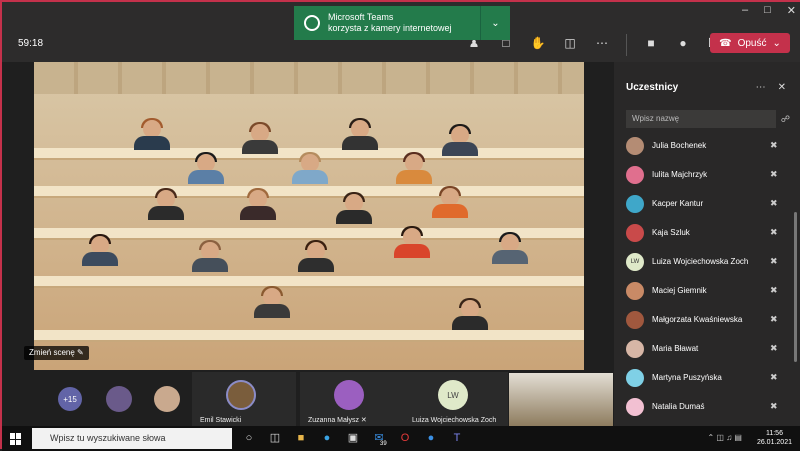 This screenshot has height=451, width=800. I want to click on self-video-preview, so click(561, 400).